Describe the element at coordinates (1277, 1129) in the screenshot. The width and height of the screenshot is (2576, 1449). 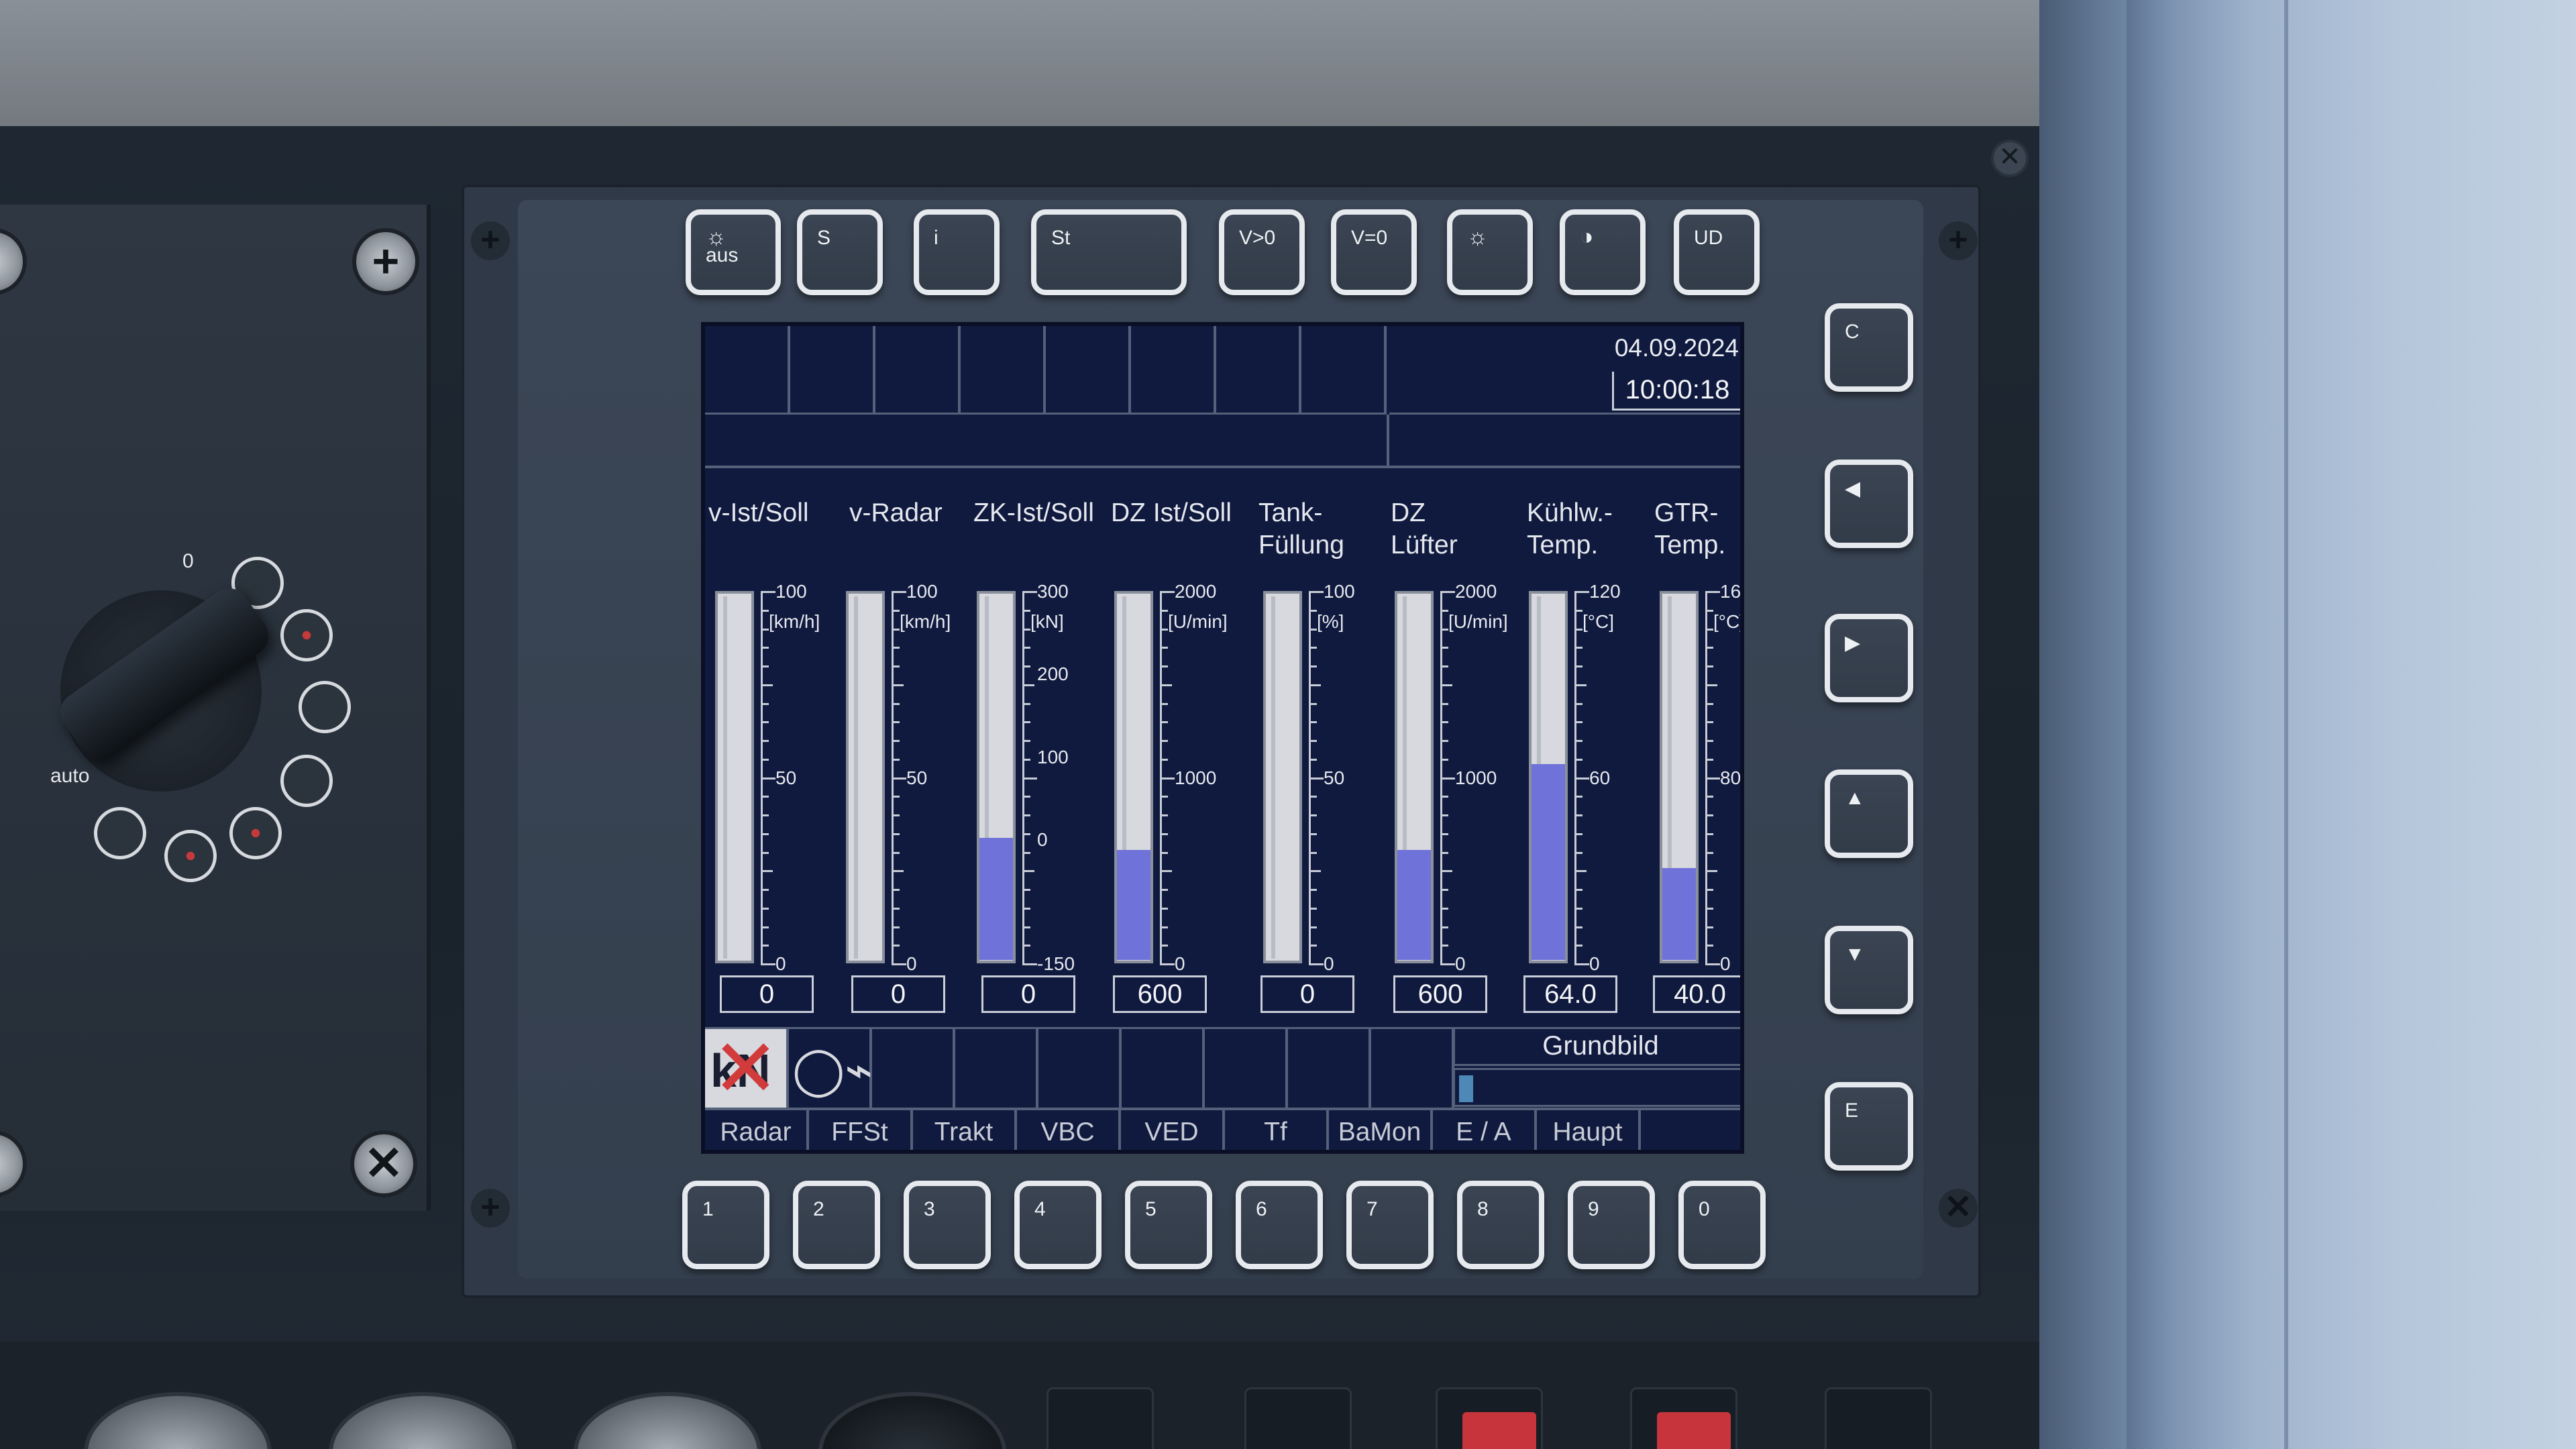
I see `menu-item-tf: Tf` at that location.